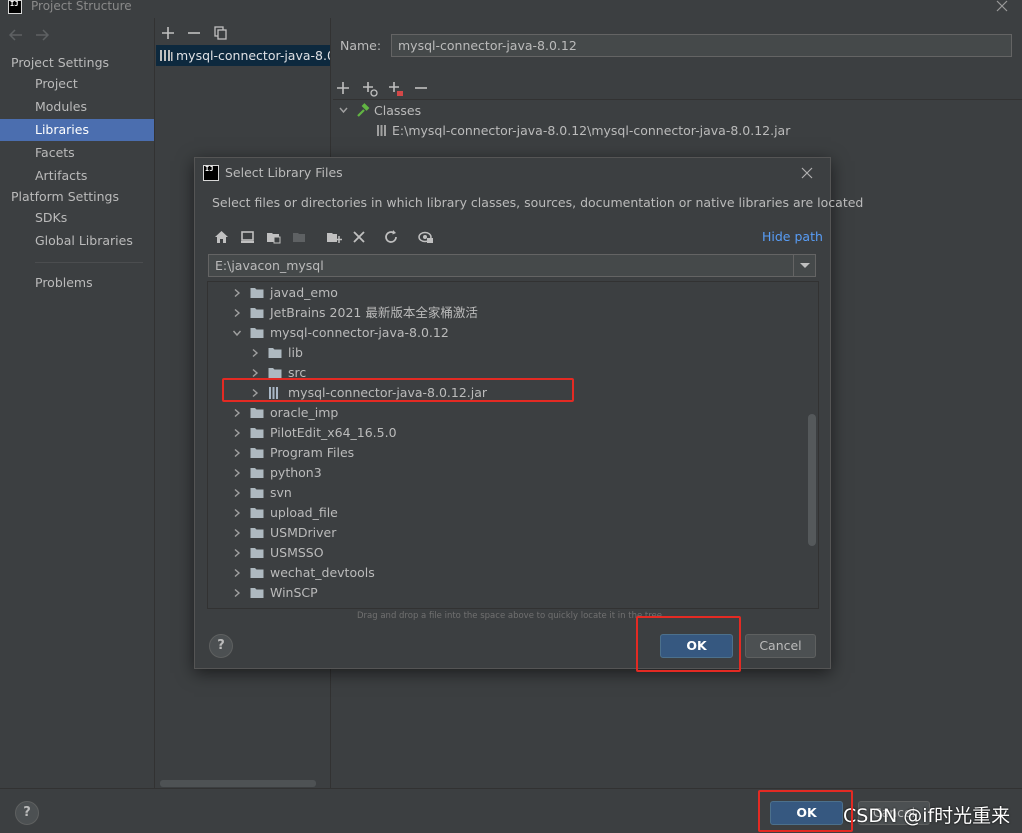 The image size is (1022, 833). I want to click on add-with-settings-icon, so click(370, 89).